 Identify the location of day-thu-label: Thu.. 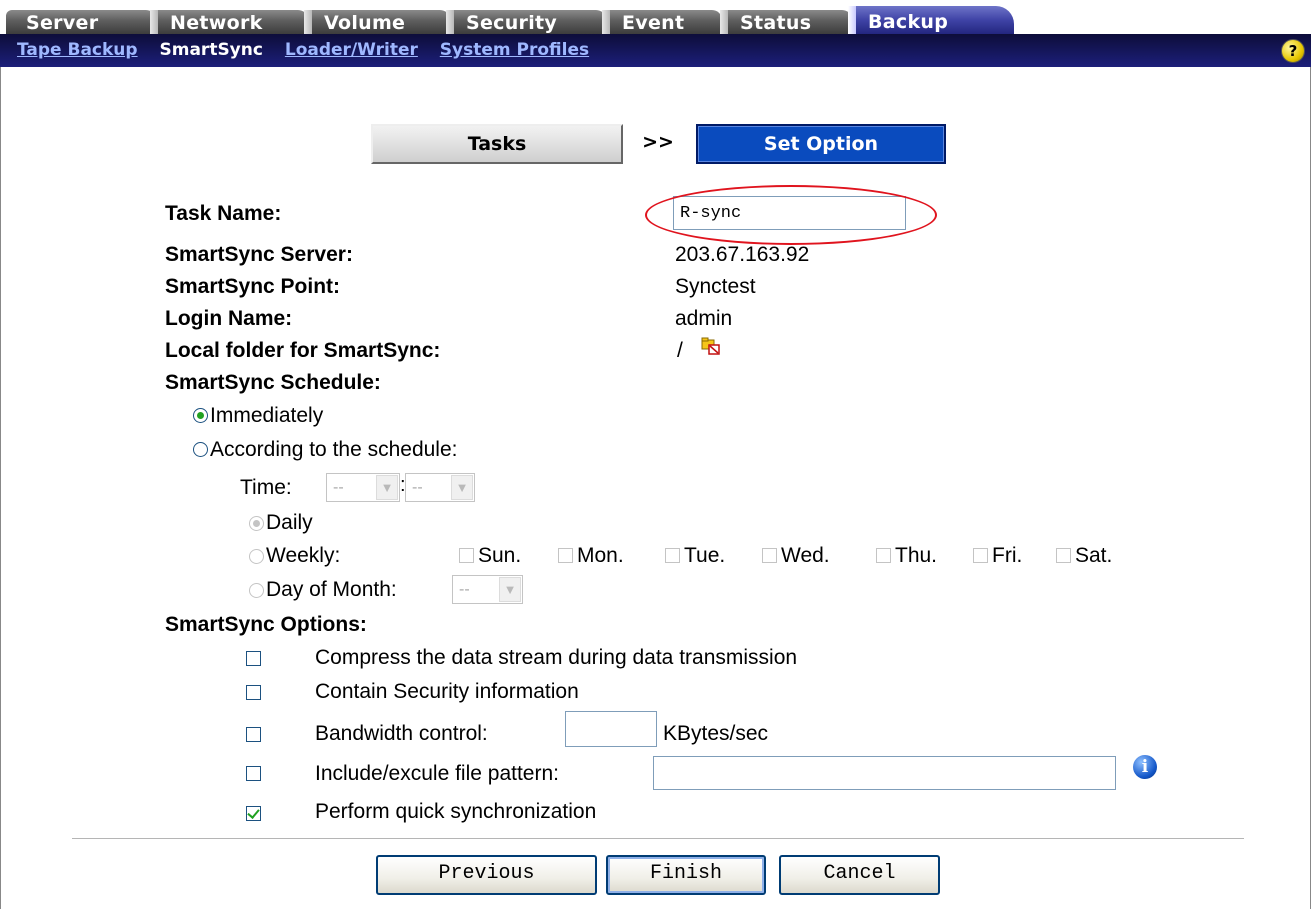
(916, 555).